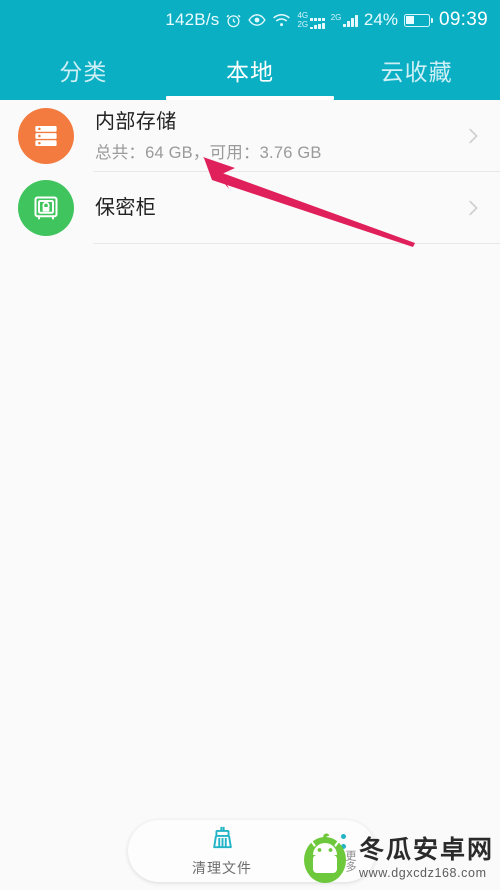 Image resolution: width=500 pixels, height=890 pixels. What do you see at coordinates (426, 850) in the screenshot?
I see `watermark-site-name: 冬瓜安卓网` at bounding box center [426, 850].